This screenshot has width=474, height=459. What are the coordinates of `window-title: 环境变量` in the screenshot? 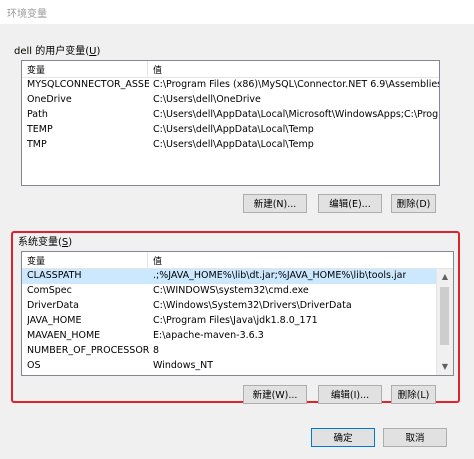 It's located at (27, 14).